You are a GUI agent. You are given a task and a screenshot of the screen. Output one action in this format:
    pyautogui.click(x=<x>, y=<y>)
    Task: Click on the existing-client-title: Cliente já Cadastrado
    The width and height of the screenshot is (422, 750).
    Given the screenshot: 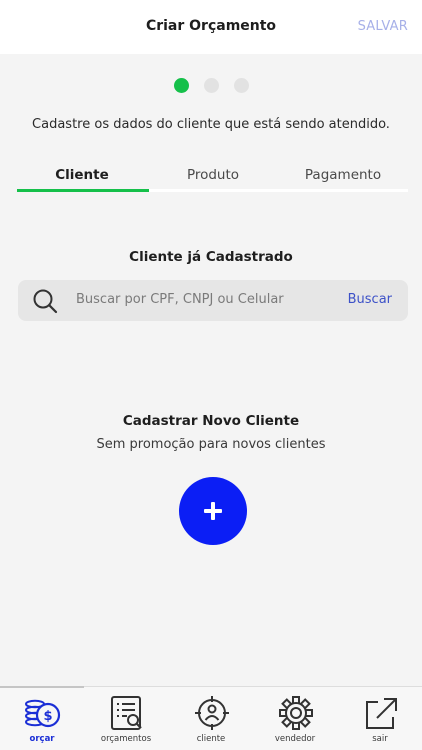 What is the action you would take?
    pyautogui.click(x=211, y=257)
    